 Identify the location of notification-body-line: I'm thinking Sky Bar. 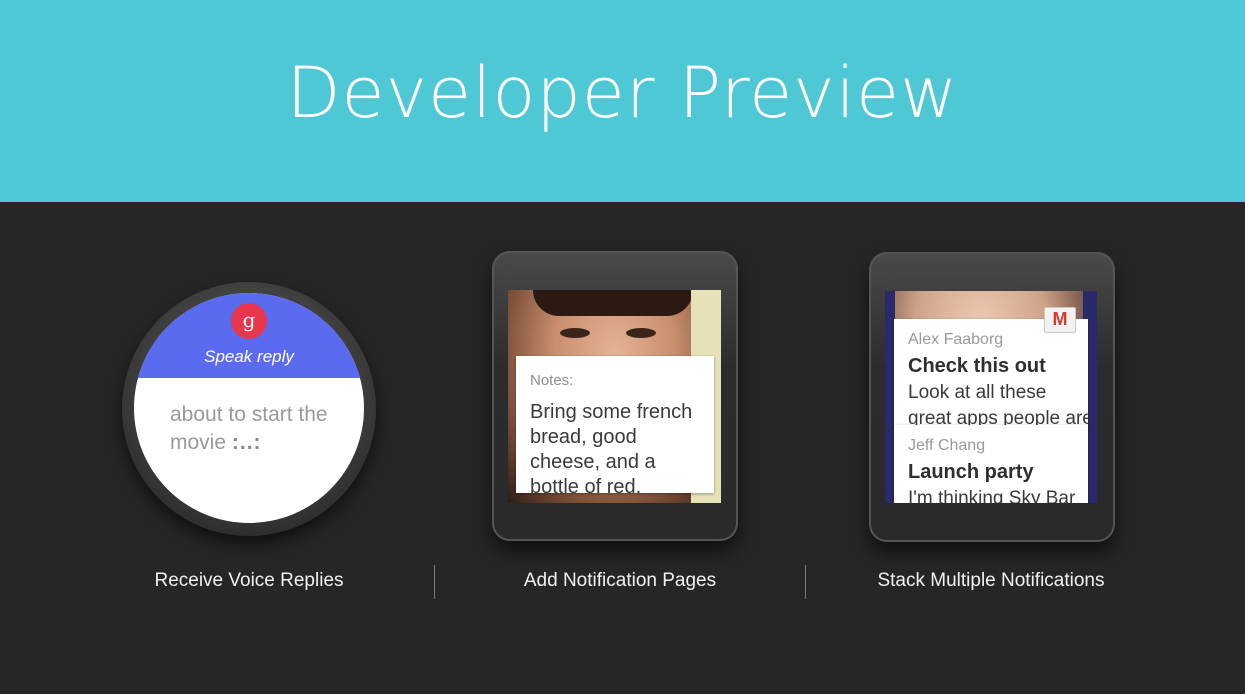
(992, 495).